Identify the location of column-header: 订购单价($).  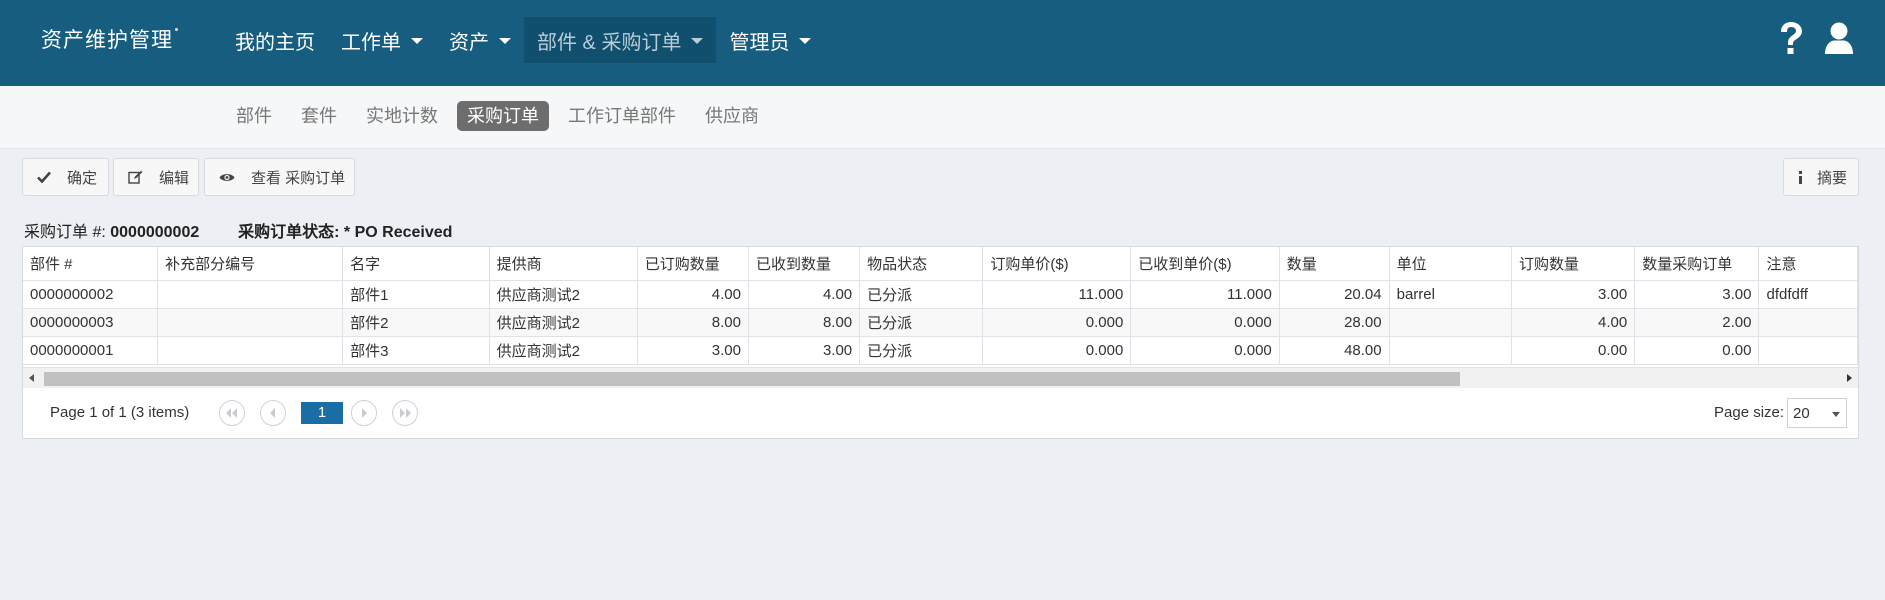
(1057, 264).